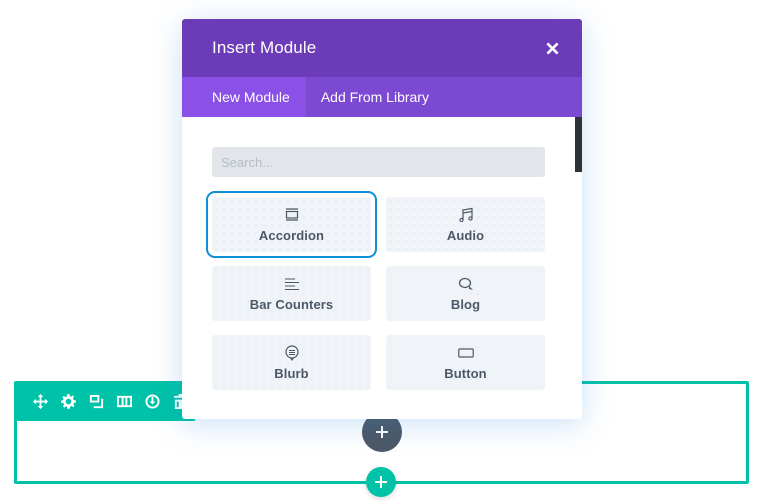 This screenshot has width=760, height=502. Describe the element at coordinates (378, 162) in the screenshot. I see `search-input` at that location.